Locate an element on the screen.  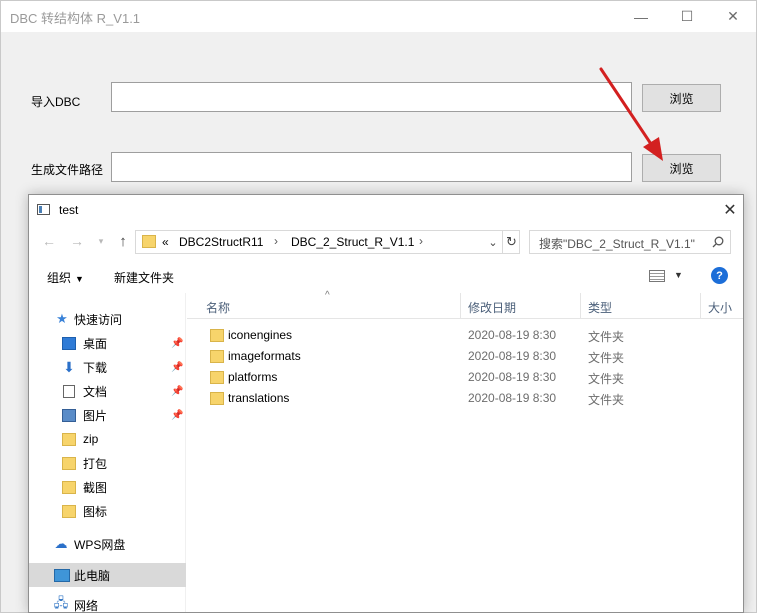
table-row: translations 2020-08-19 8:30 文件夹 is located at coordinates (465, 398).